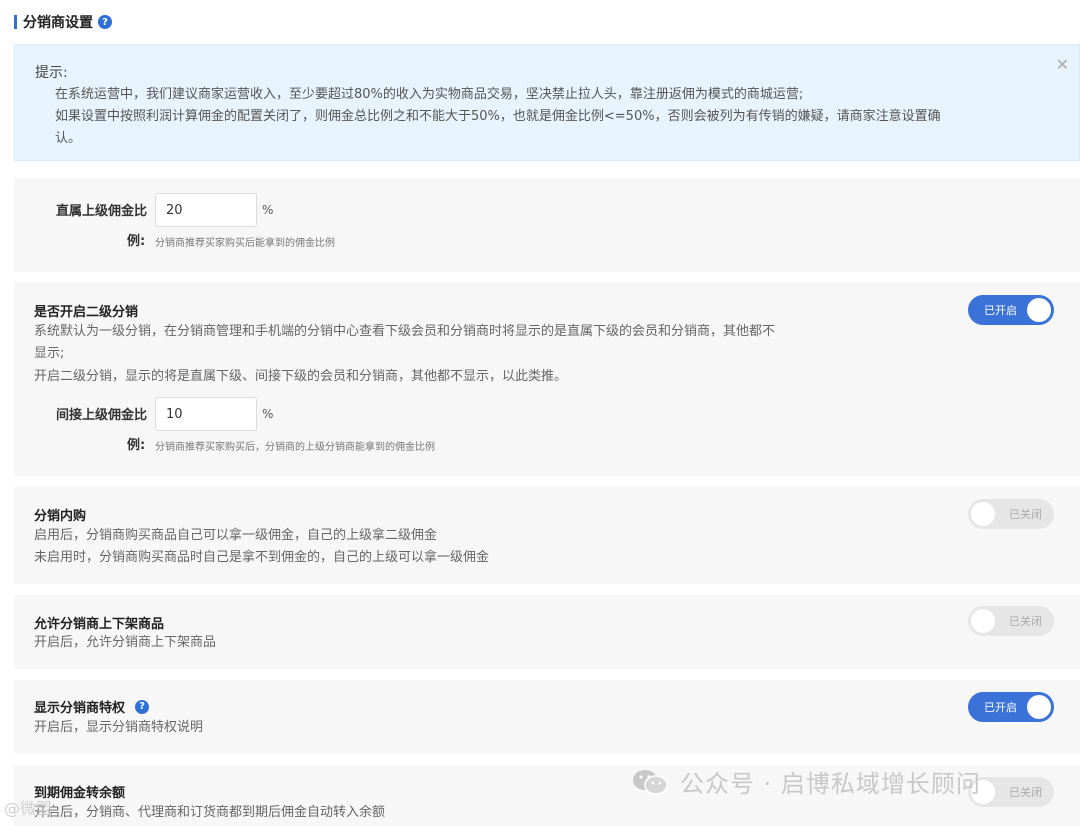  I want to click on notice-title: 提示:, so click(51, 73).